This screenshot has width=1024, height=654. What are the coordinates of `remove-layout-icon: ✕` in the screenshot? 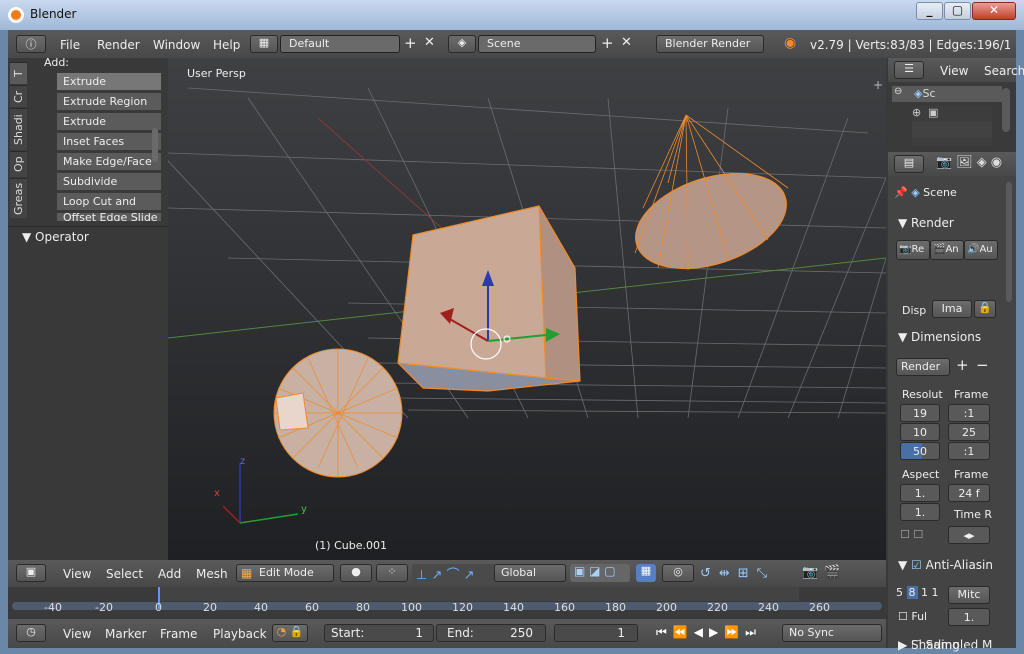 It's located at (429, 42).